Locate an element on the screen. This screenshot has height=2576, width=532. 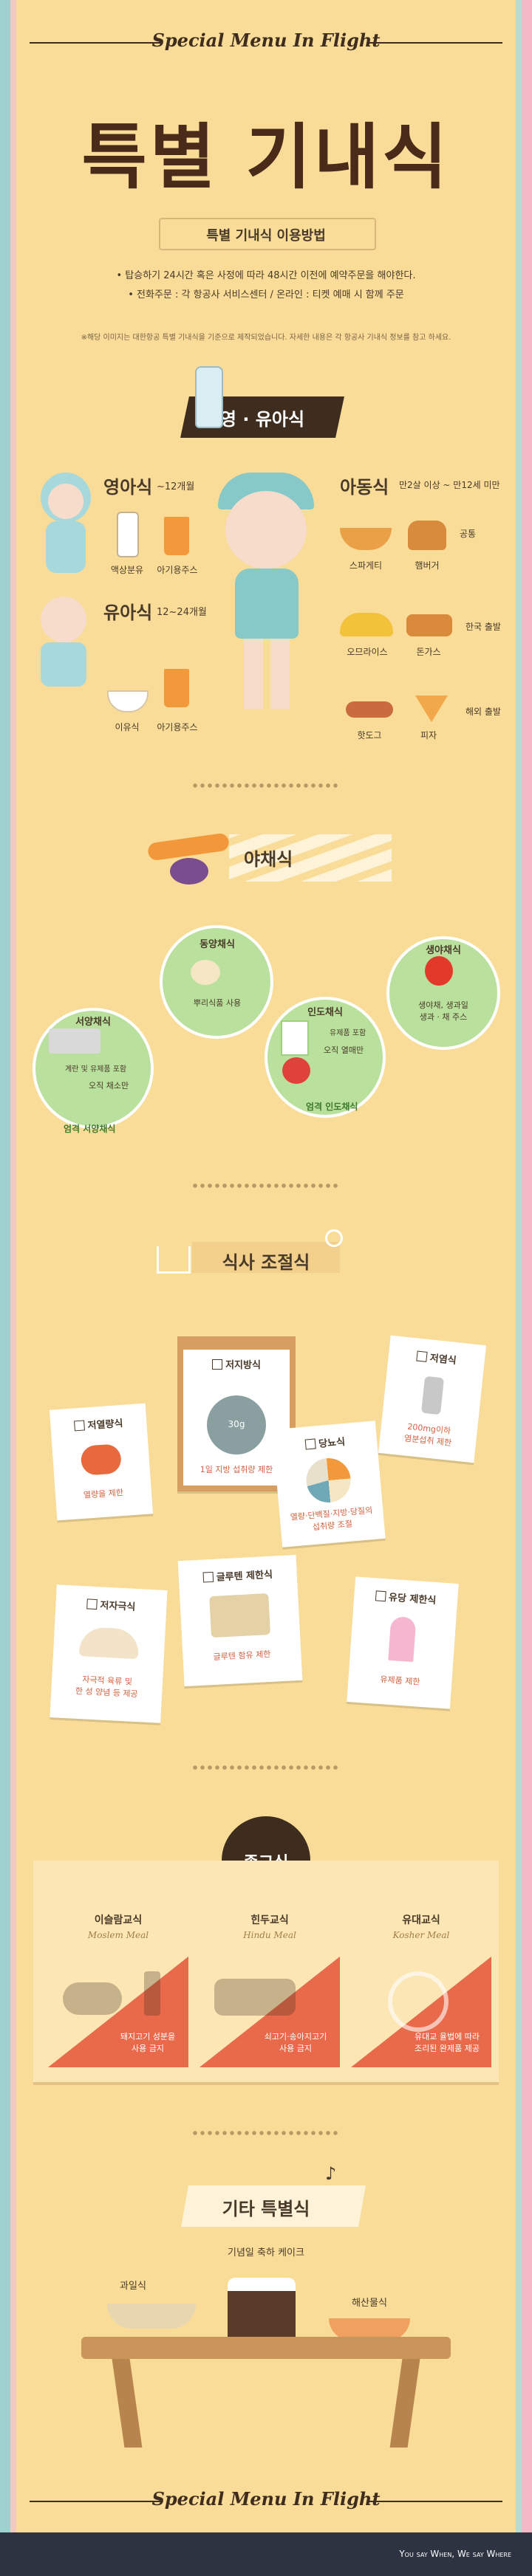
other-item-fruit: 과일식 is located at coordinates (133, 2286).